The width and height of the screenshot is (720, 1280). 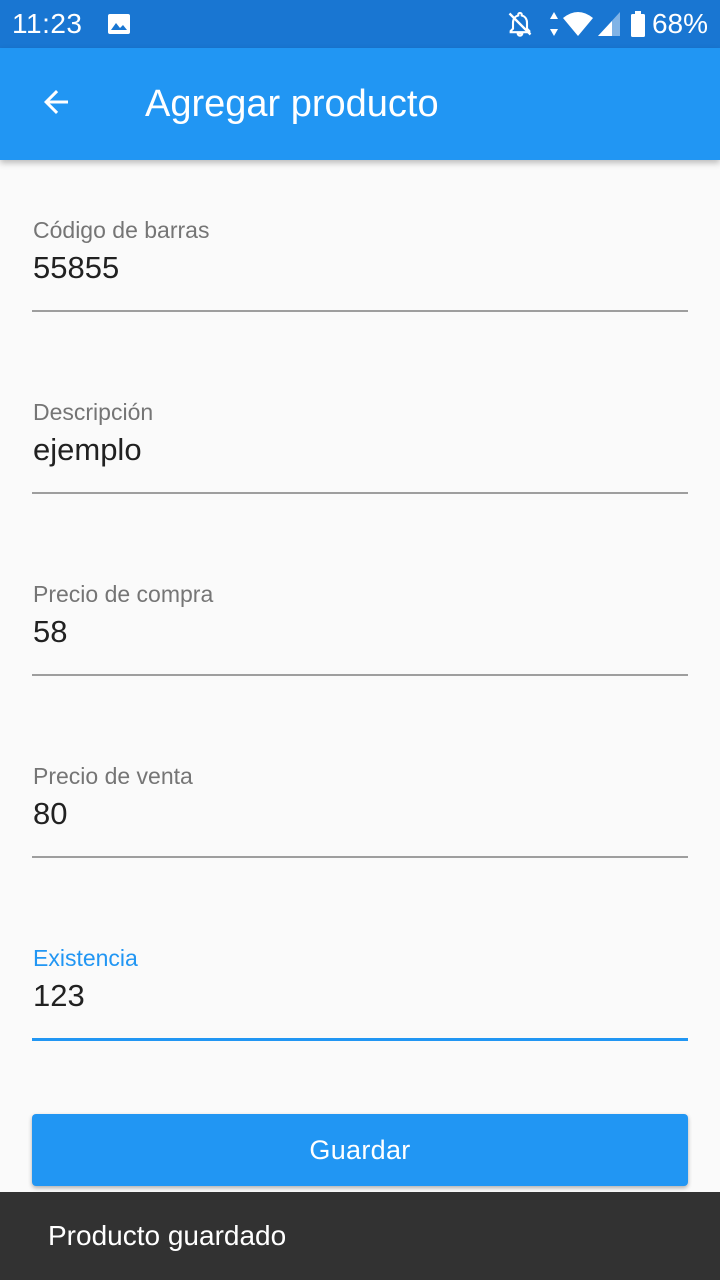 I want to click on status-icons: 68%, so click(x=607, y=24).